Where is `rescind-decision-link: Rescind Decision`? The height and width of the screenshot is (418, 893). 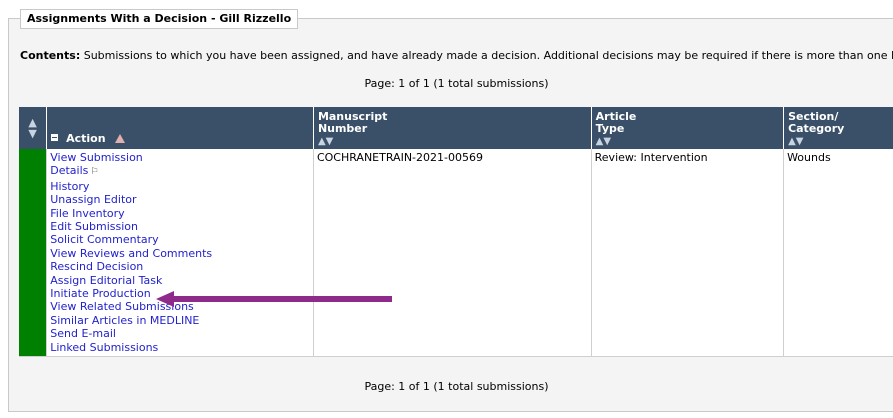
rescind-decision-link: Rescind Decision is located at coordinates (180, 266).